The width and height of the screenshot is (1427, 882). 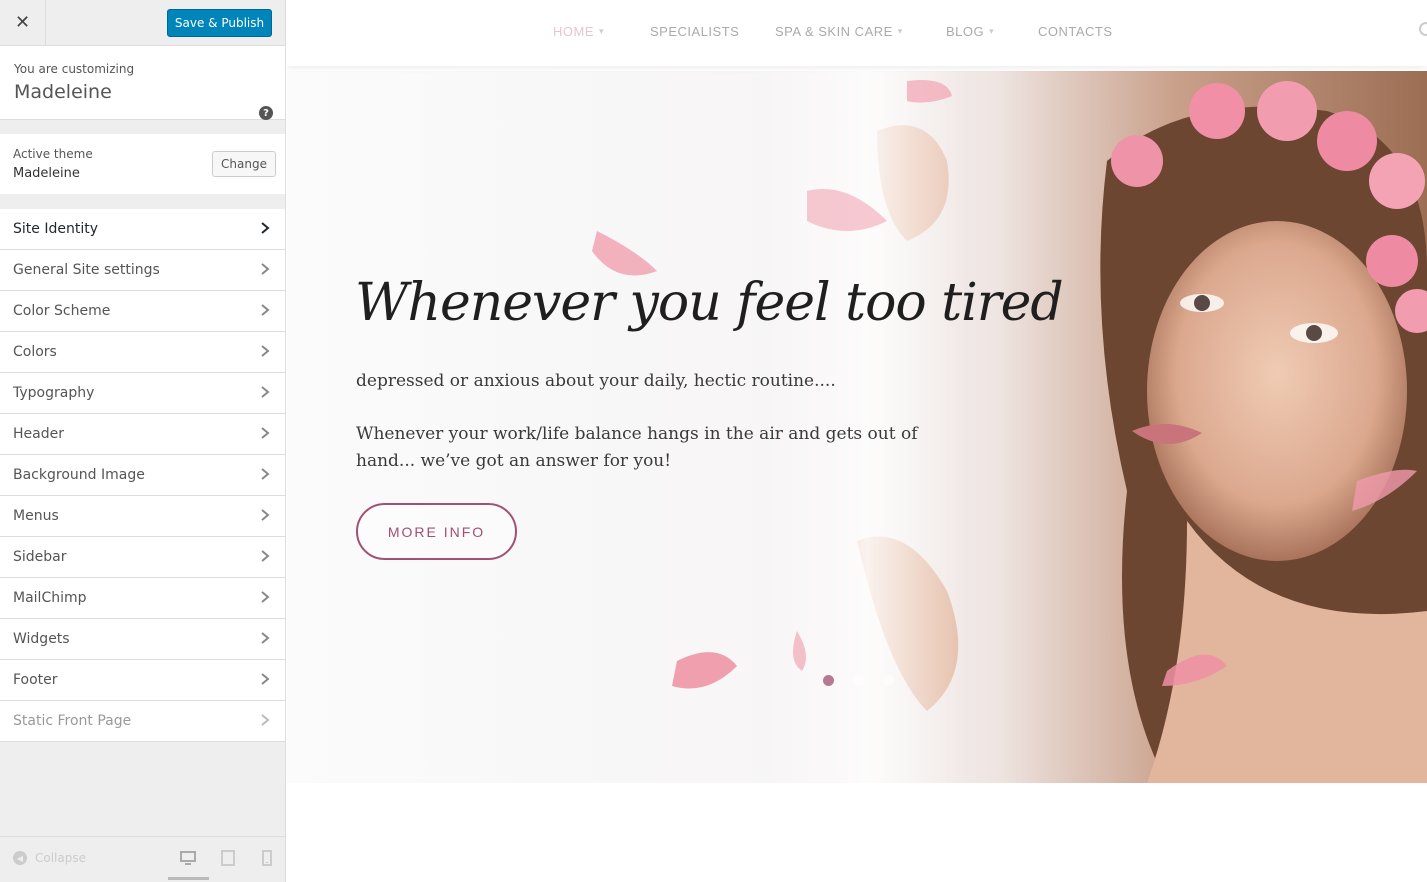 What do you see at coordinates (266, 113) in the screenshot?
I see `help-icon: ?` at bounding box center [266, 113].